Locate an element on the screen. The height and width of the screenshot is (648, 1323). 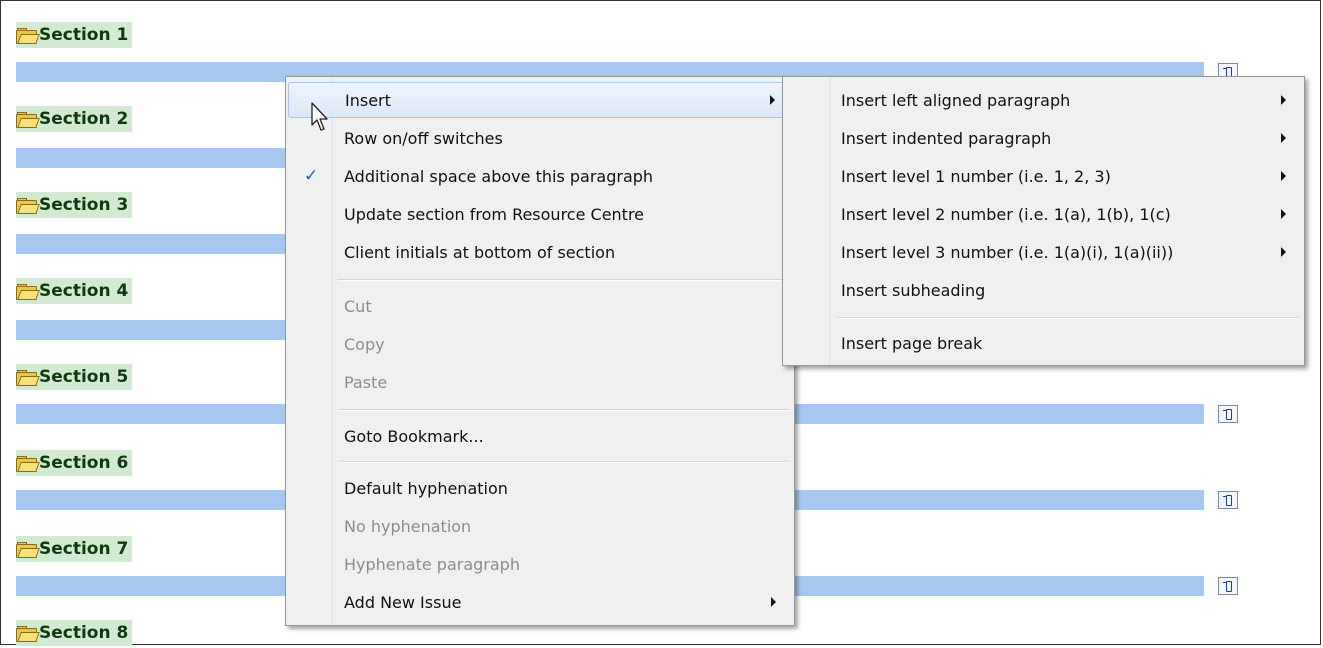
section-title: Section 5 is located at coordinates (84, 377).